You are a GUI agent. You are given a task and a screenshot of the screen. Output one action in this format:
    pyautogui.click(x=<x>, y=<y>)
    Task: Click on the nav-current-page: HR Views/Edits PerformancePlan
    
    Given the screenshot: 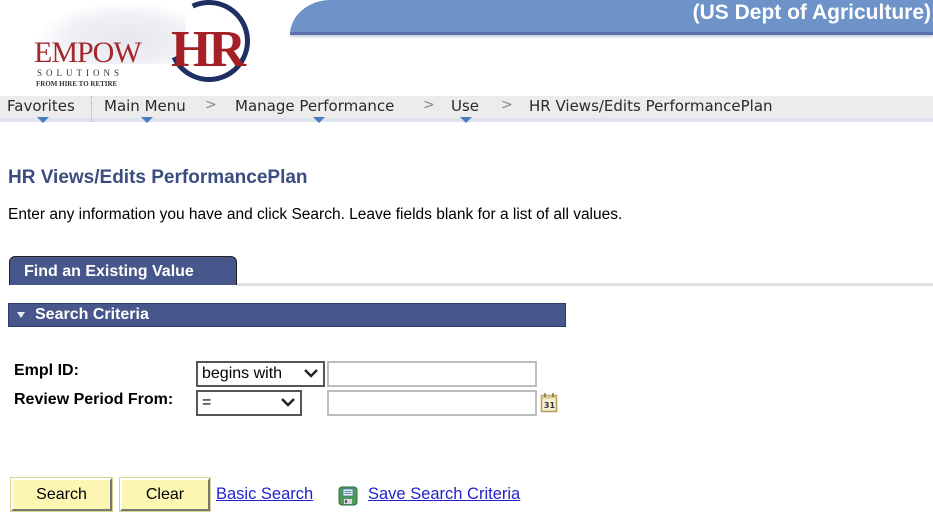 What is the action you would take?
    pyautogui.click(x=651, y=106)
    